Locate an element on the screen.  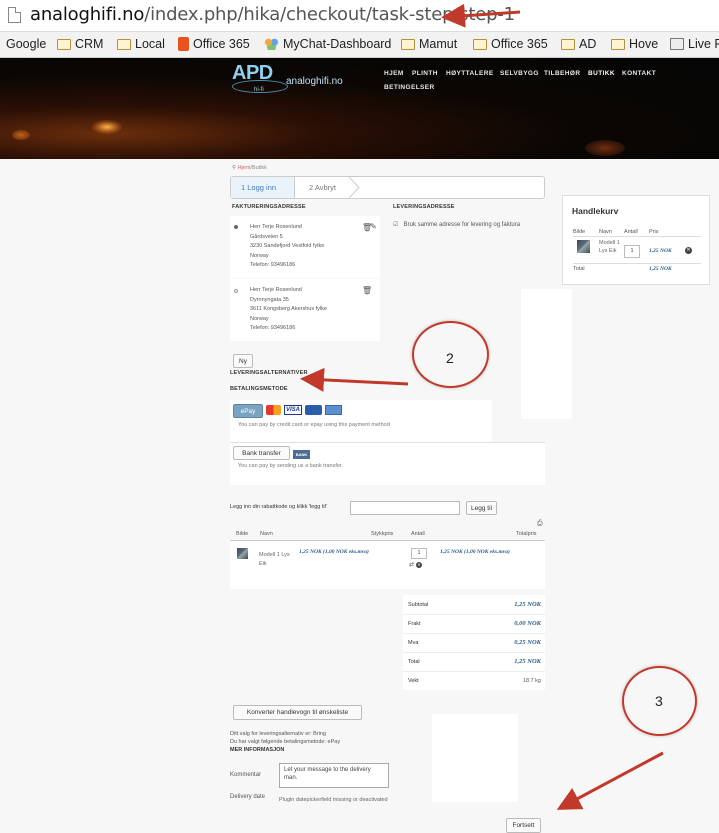
arrow-to-url is located at coordinates (481, 15).